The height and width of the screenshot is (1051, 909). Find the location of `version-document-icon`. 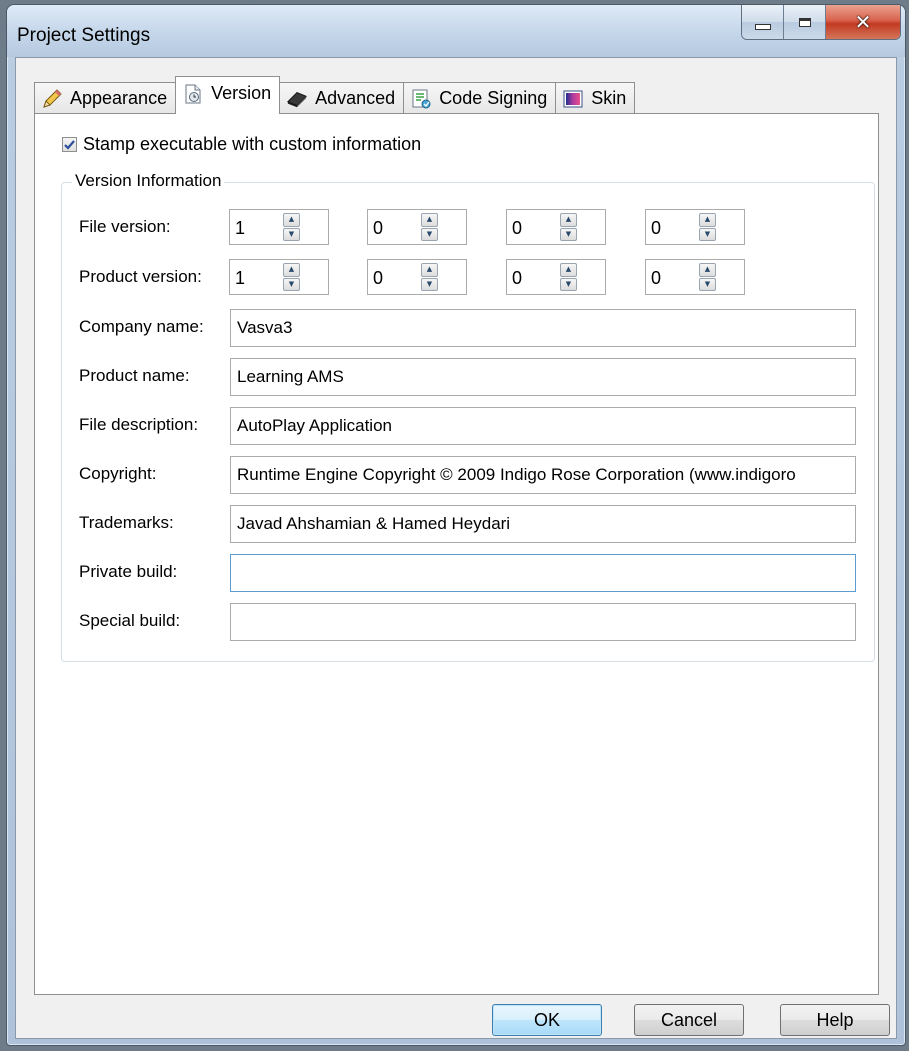

version-document-icon is located at coordinates (193, 94).